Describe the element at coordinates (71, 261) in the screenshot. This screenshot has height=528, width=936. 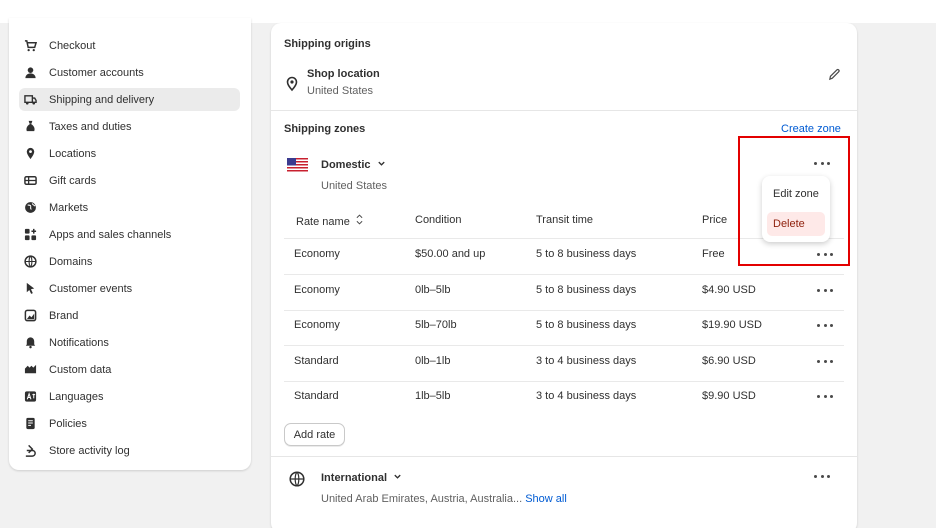
I see `sidebar-item-label: Domains` at that location.